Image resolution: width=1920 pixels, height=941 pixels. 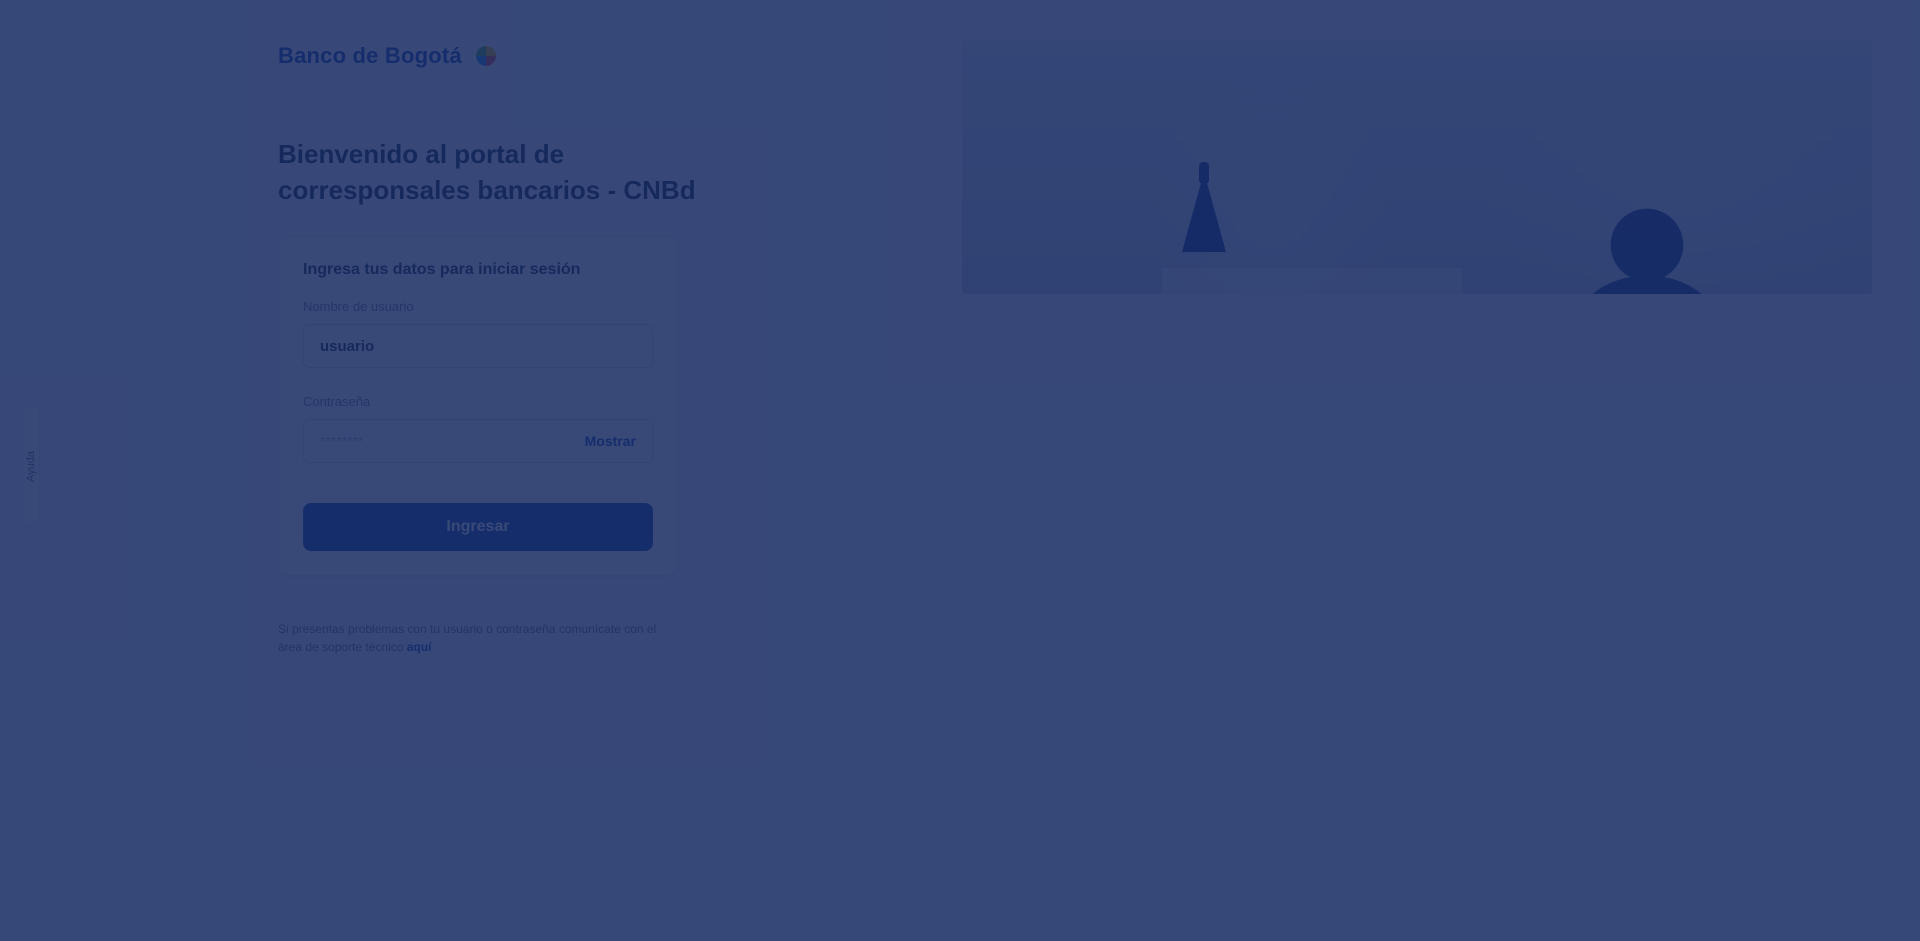 What do you see at coordinates (442, 269) in the screenshot?
I see `login-card-title: Ingresa tus datos para iniciar sesión` at bounding box center [442, 269].